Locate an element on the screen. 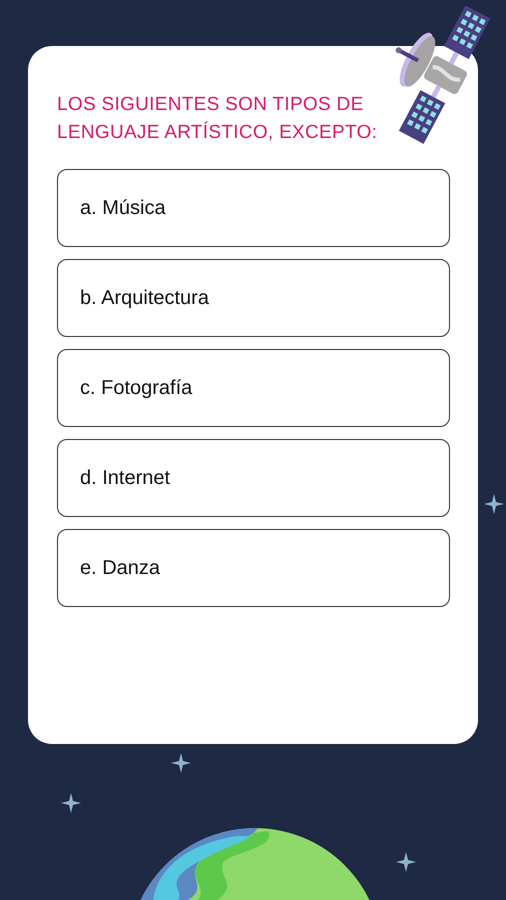 The image size is (506, 900). answer-option: c. Fotografía is located at coordinates (253, 388).